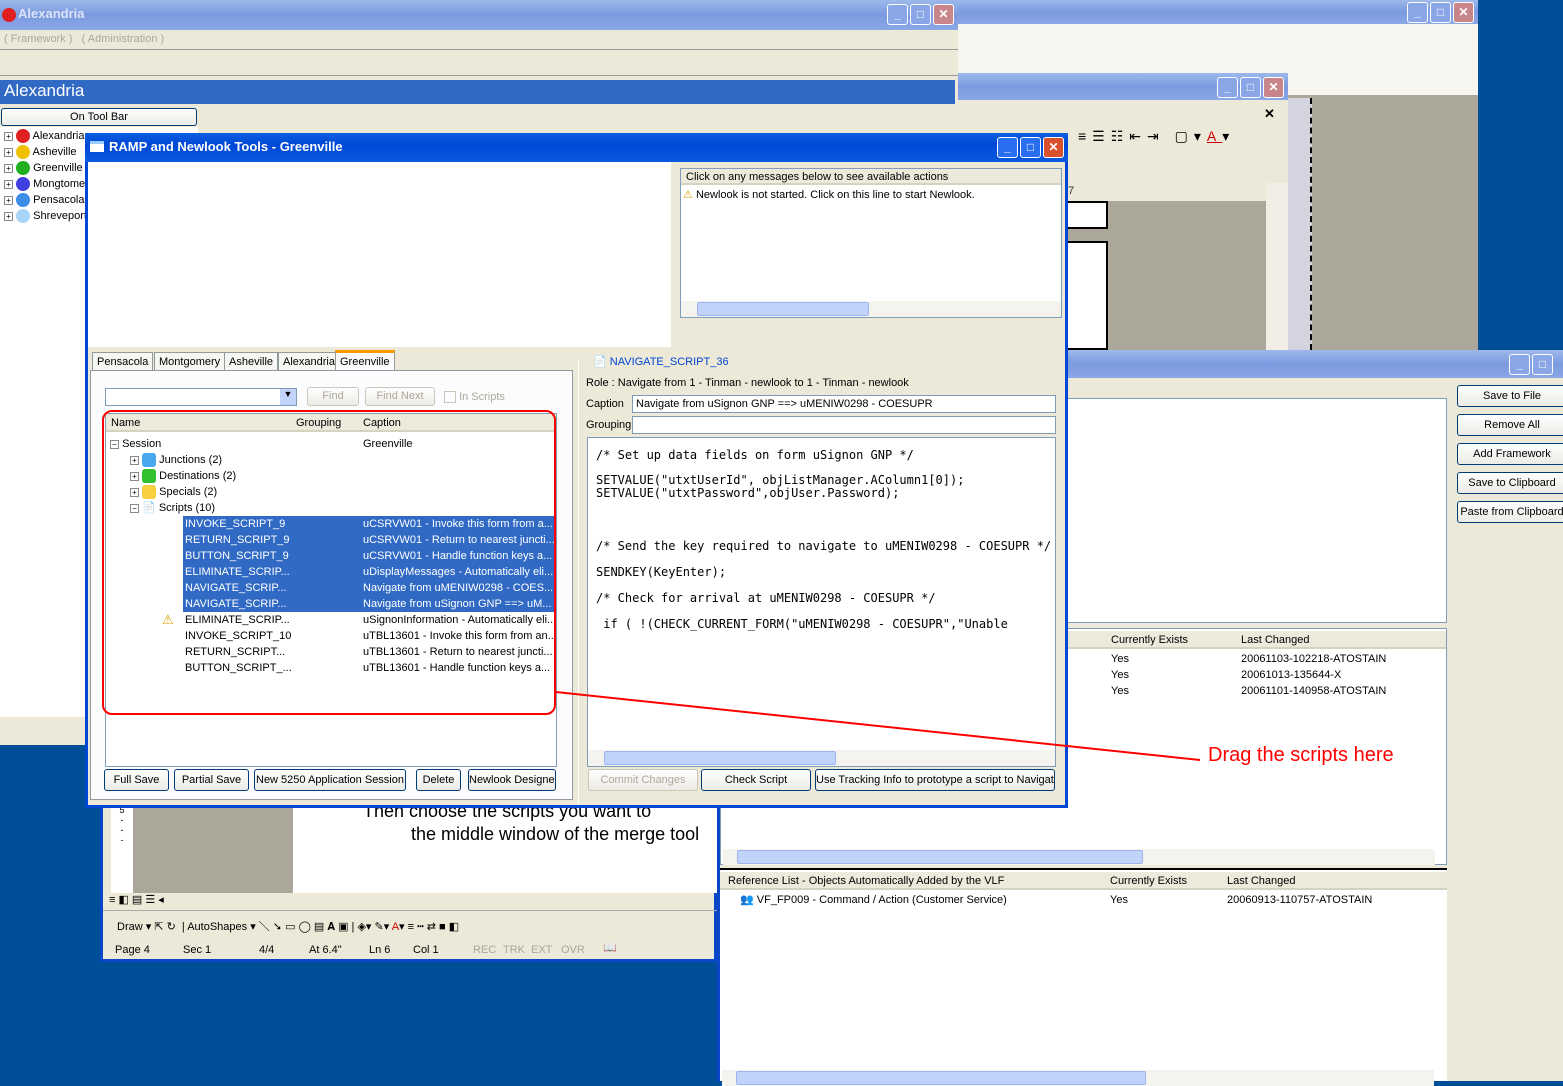 Image resolution: width=1563 pixels, height=1086 pixels. I want to click on annotation-text: Drag the scripts here, so click(1301, 755).